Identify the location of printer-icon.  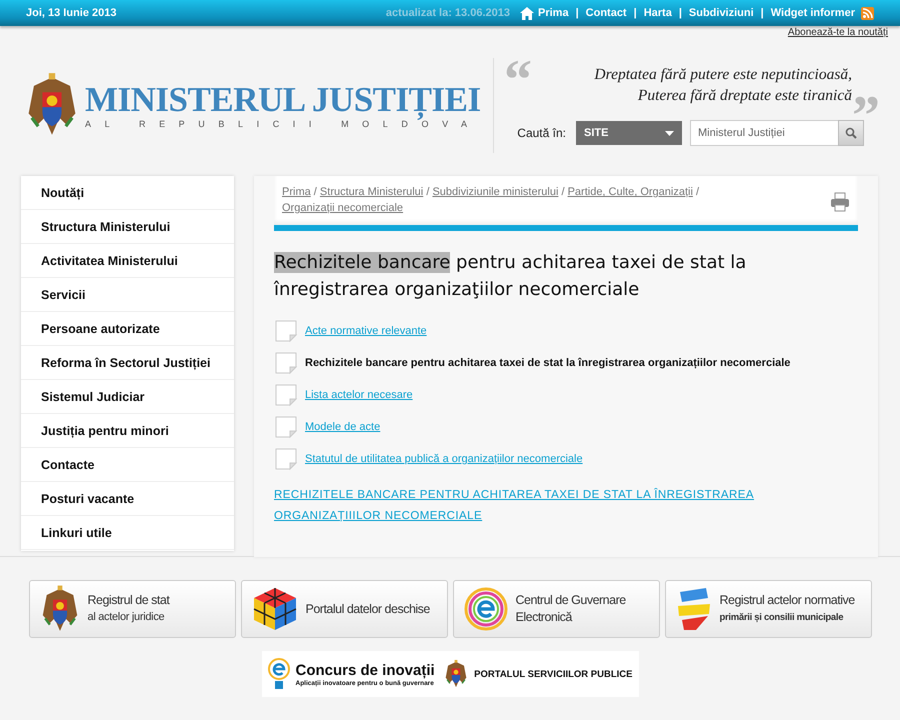
(840, 202).